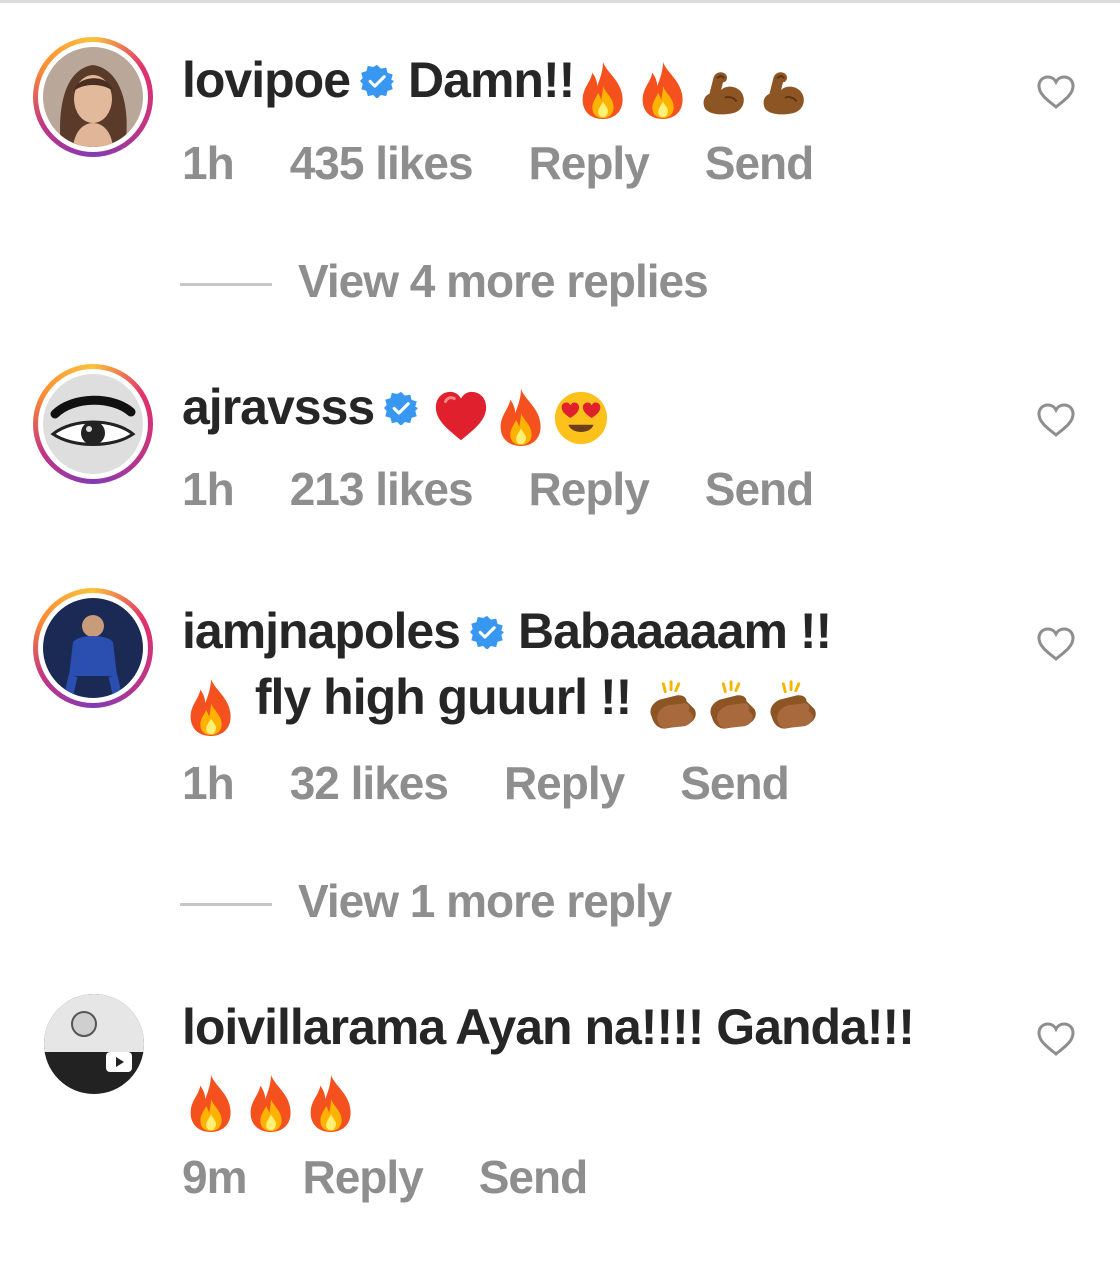 The image size is (1120, 1265). I want to click on comment-text: Babaaaaam !!, so click(675, 631).